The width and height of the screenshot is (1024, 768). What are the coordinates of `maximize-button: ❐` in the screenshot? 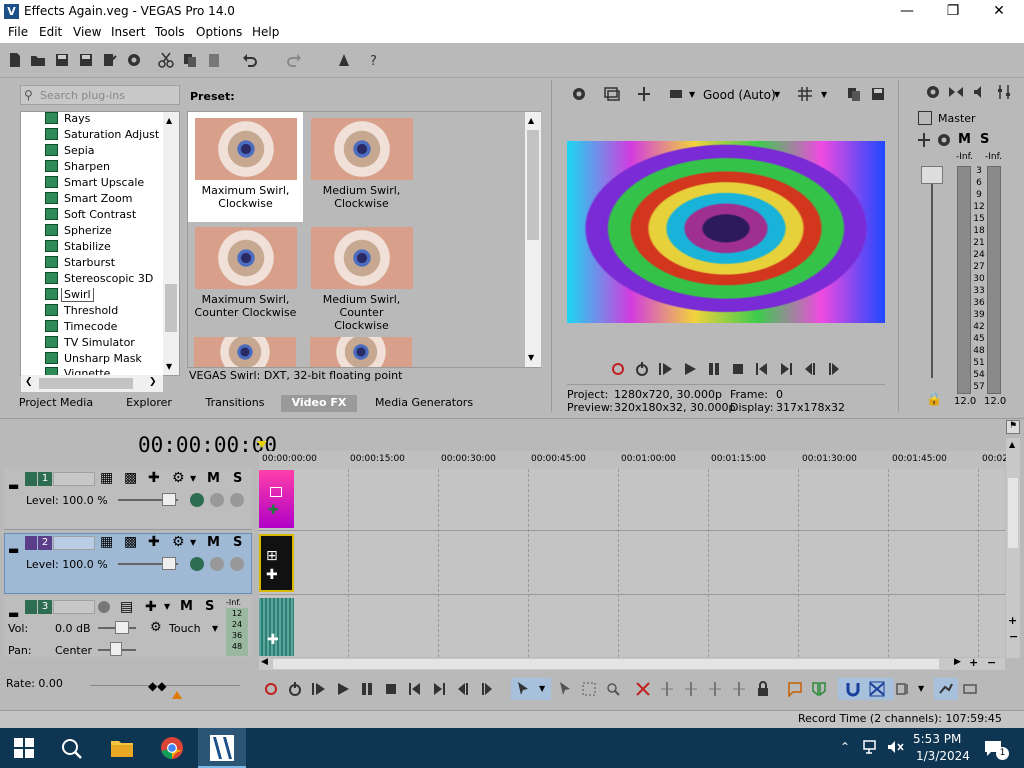 It's located at (953, 11).